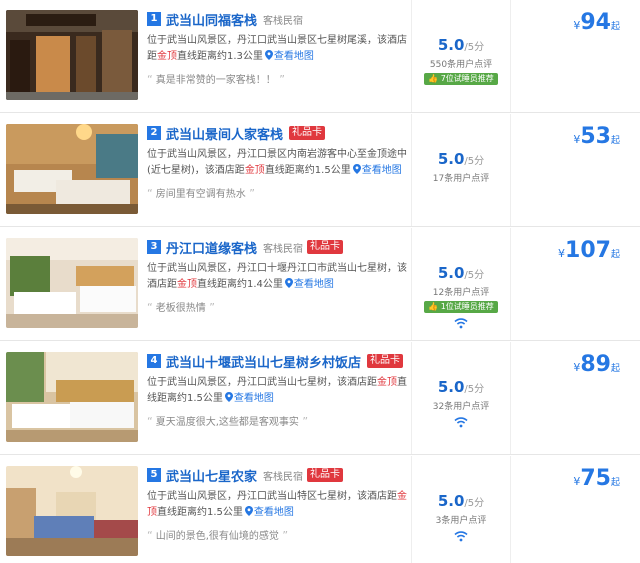 The image size is (640, 563). Describe the element at coordinates (263, 361) in the screenshot. I see `hotel-name-link: 武当山十堰武当山七星树乡村饭店` at that location.